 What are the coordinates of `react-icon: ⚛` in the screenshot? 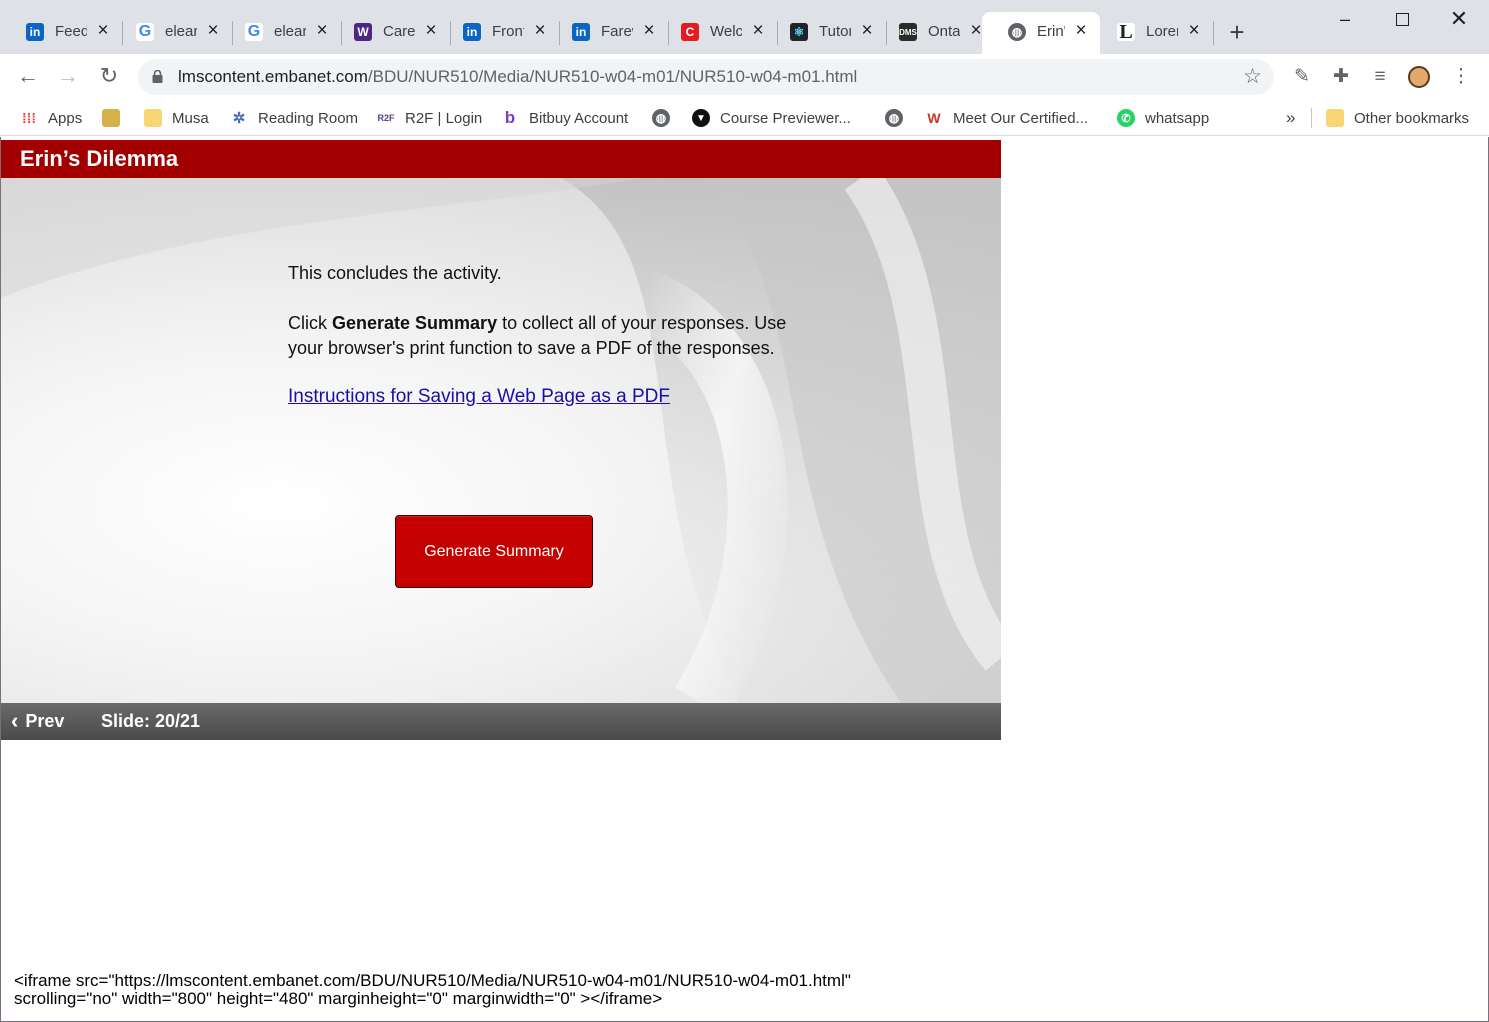 It's located at (799, 32).